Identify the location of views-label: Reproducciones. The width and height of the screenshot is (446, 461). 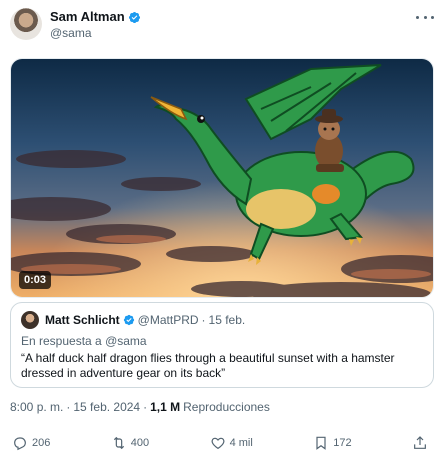
(226, 407).